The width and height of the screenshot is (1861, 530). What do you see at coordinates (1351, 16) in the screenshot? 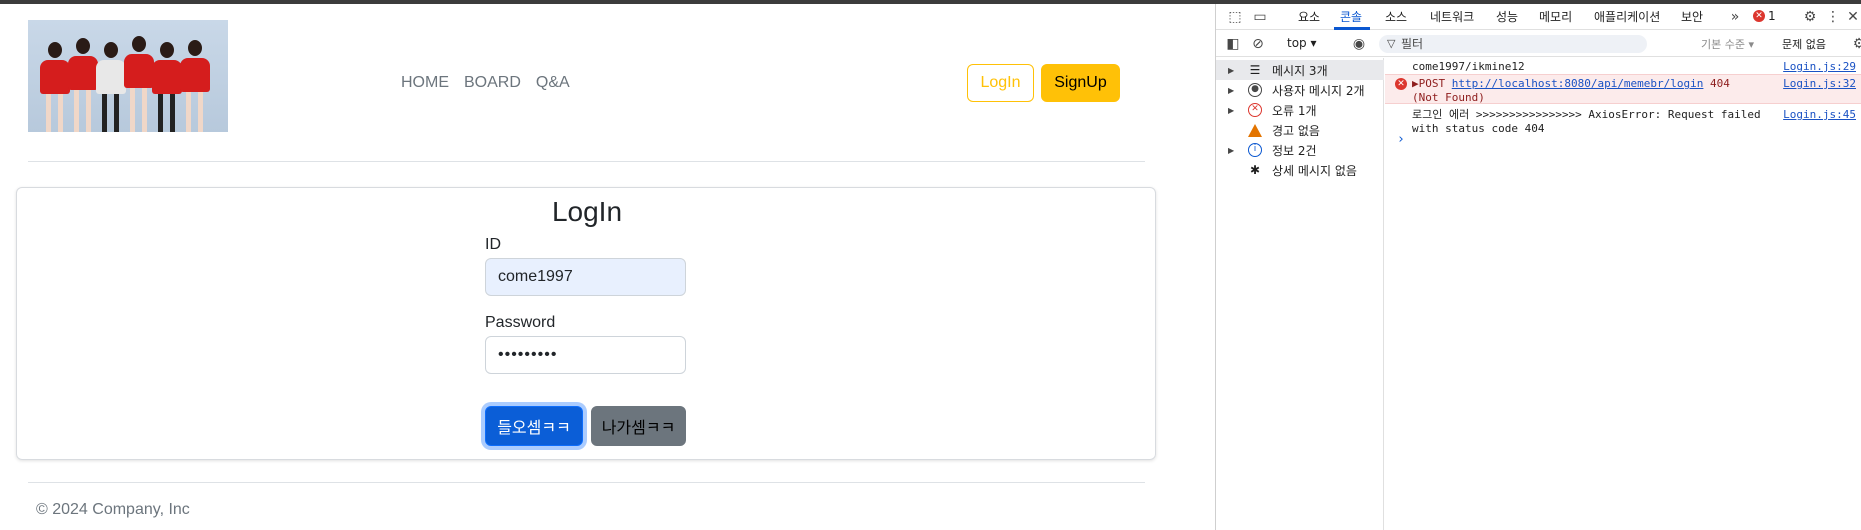
I see `tab-console: 콘솔` at bounding box center [1351, 16].